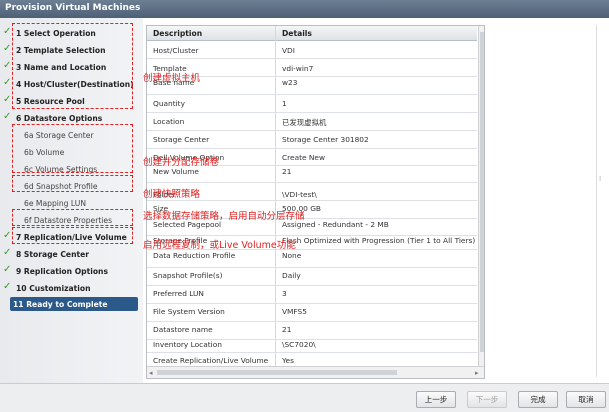 Image resolution: width=609 pixels, height=412 pixels. I want to click on step-customization: ✓ 10 Customization, so click(71, 287).